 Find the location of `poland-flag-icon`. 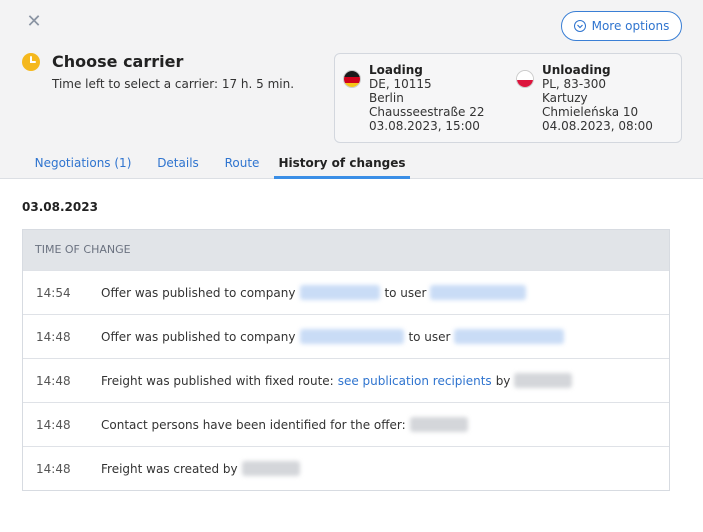

poland-flag-icon is located at coordinates (525, 79).